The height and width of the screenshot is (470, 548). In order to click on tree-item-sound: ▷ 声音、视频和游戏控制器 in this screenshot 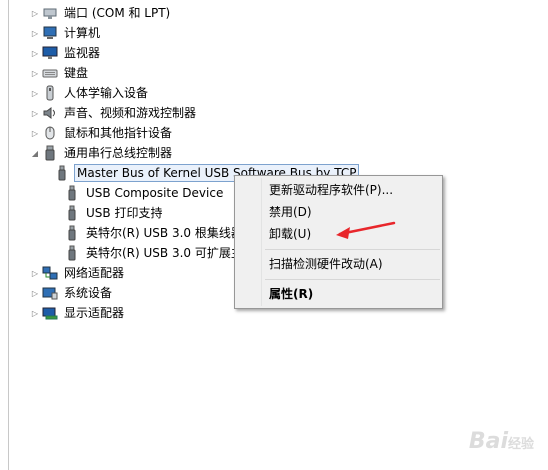, I will do `click(114, 113)`.